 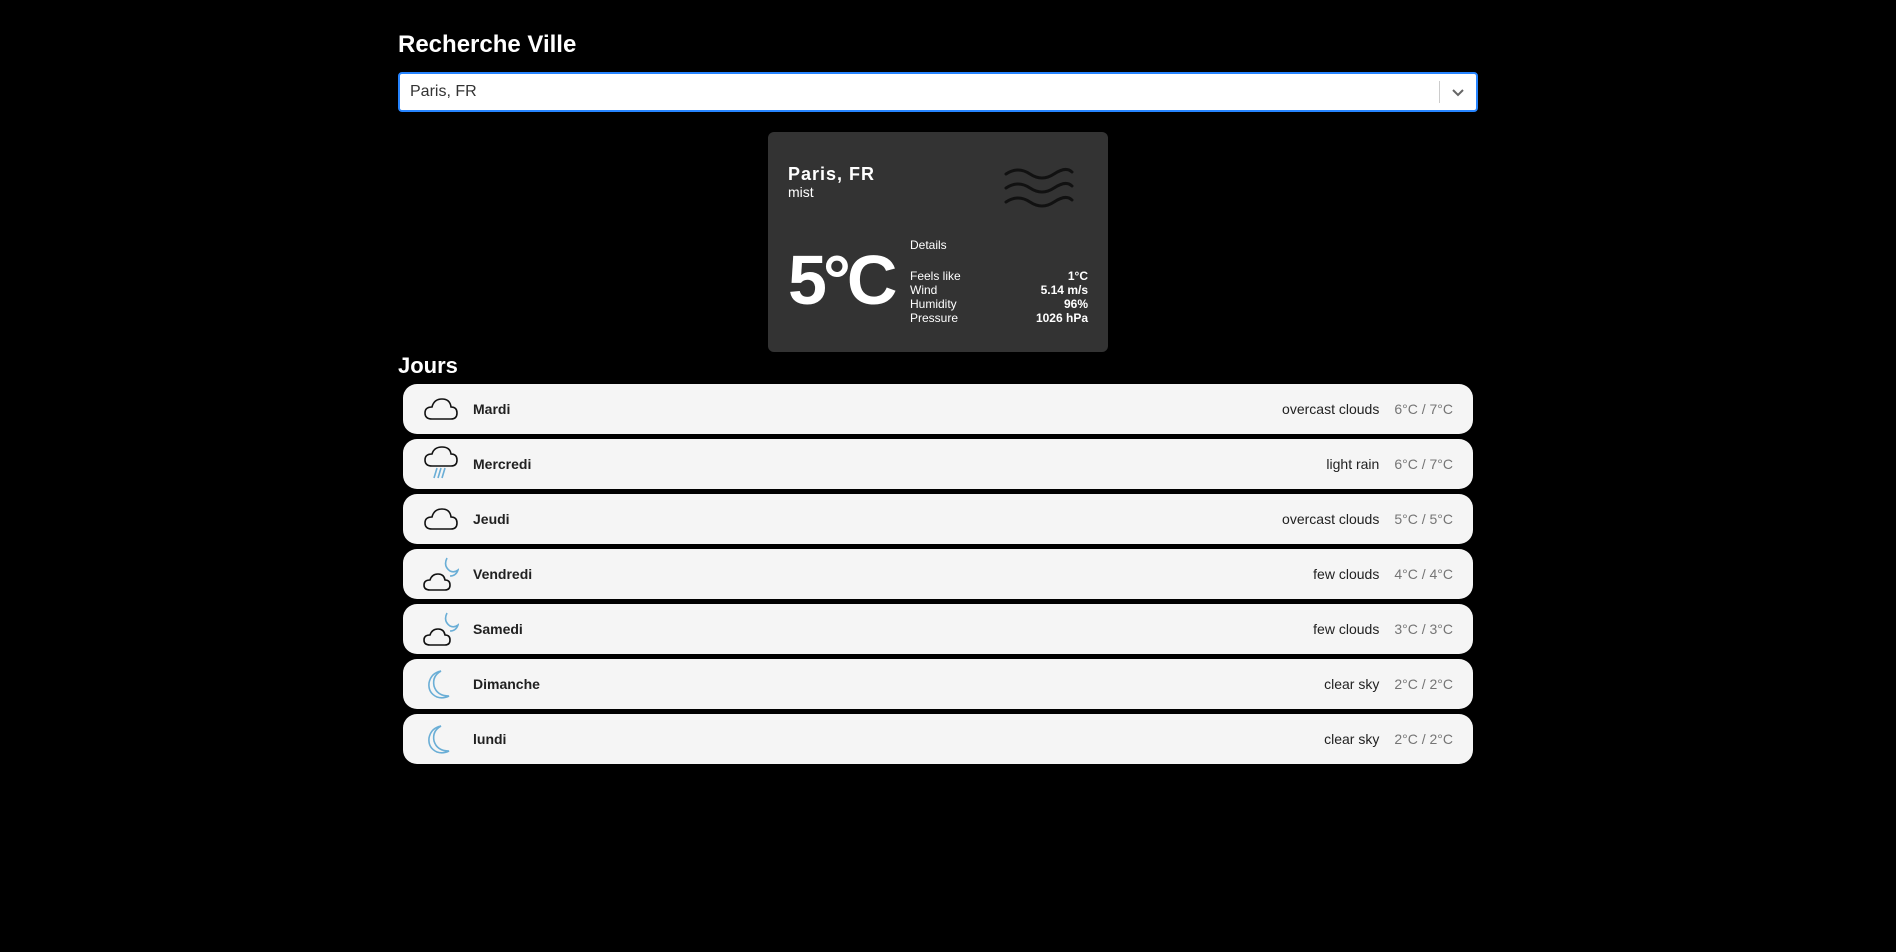 What do you see at coordinates (934, 318) in the screenshot?
I see `detail-label: Pressure` at bounding box center [934, 318].